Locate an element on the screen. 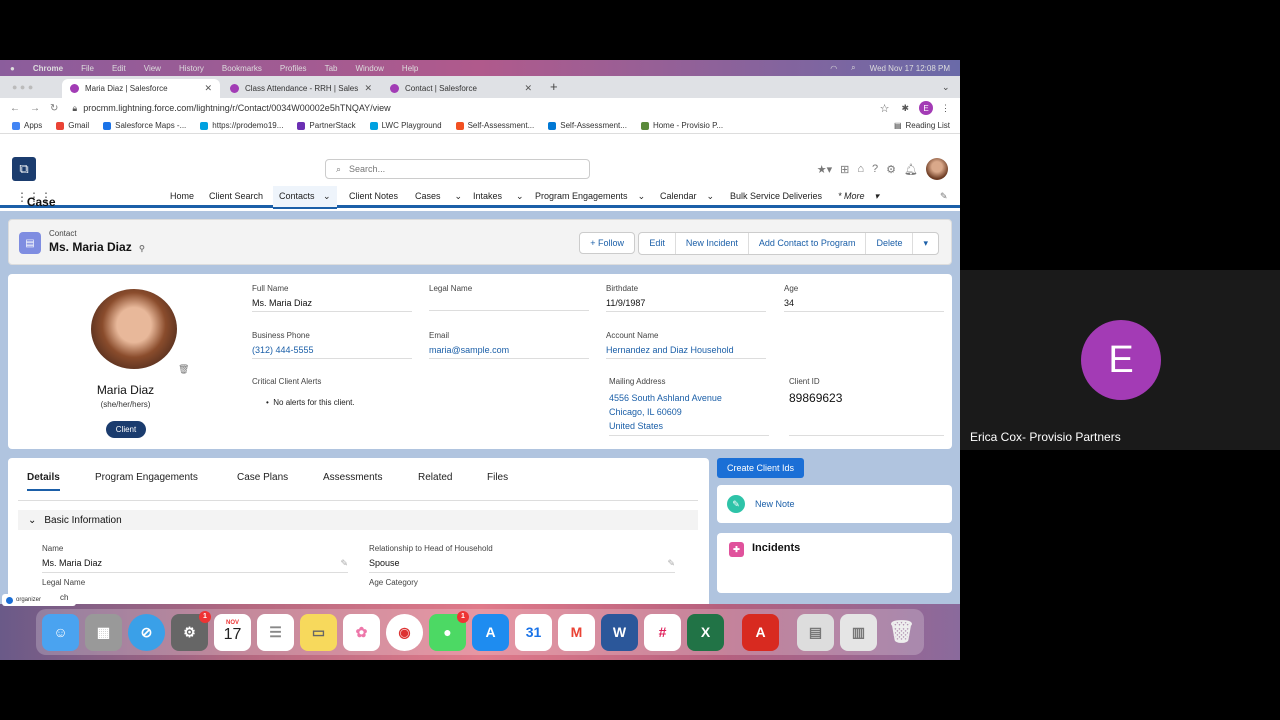 This screenshot has width=1280, height=720. nav-cases: Cases ⌄ is located at coordinates (438, 196).